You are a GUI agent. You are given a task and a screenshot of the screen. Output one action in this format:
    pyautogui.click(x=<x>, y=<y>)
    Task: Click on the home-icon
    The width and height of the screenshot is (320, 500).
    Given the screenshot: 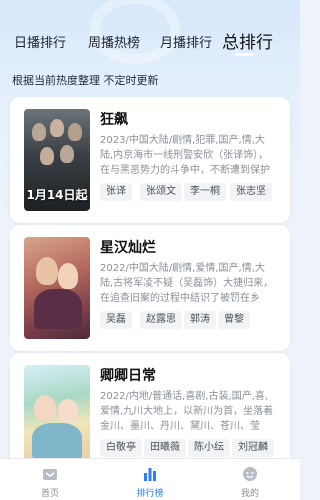 What is the action you would take?
    pyautogui.click(x=50, y=474)
    